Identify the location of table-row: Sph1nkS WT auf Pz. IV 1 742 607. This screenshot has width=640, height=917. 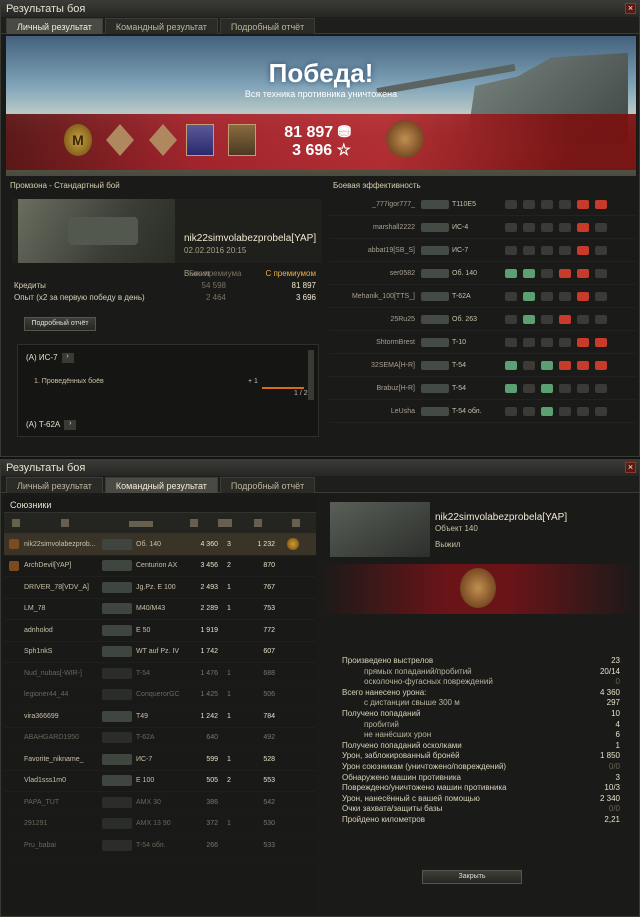
(160, 652).